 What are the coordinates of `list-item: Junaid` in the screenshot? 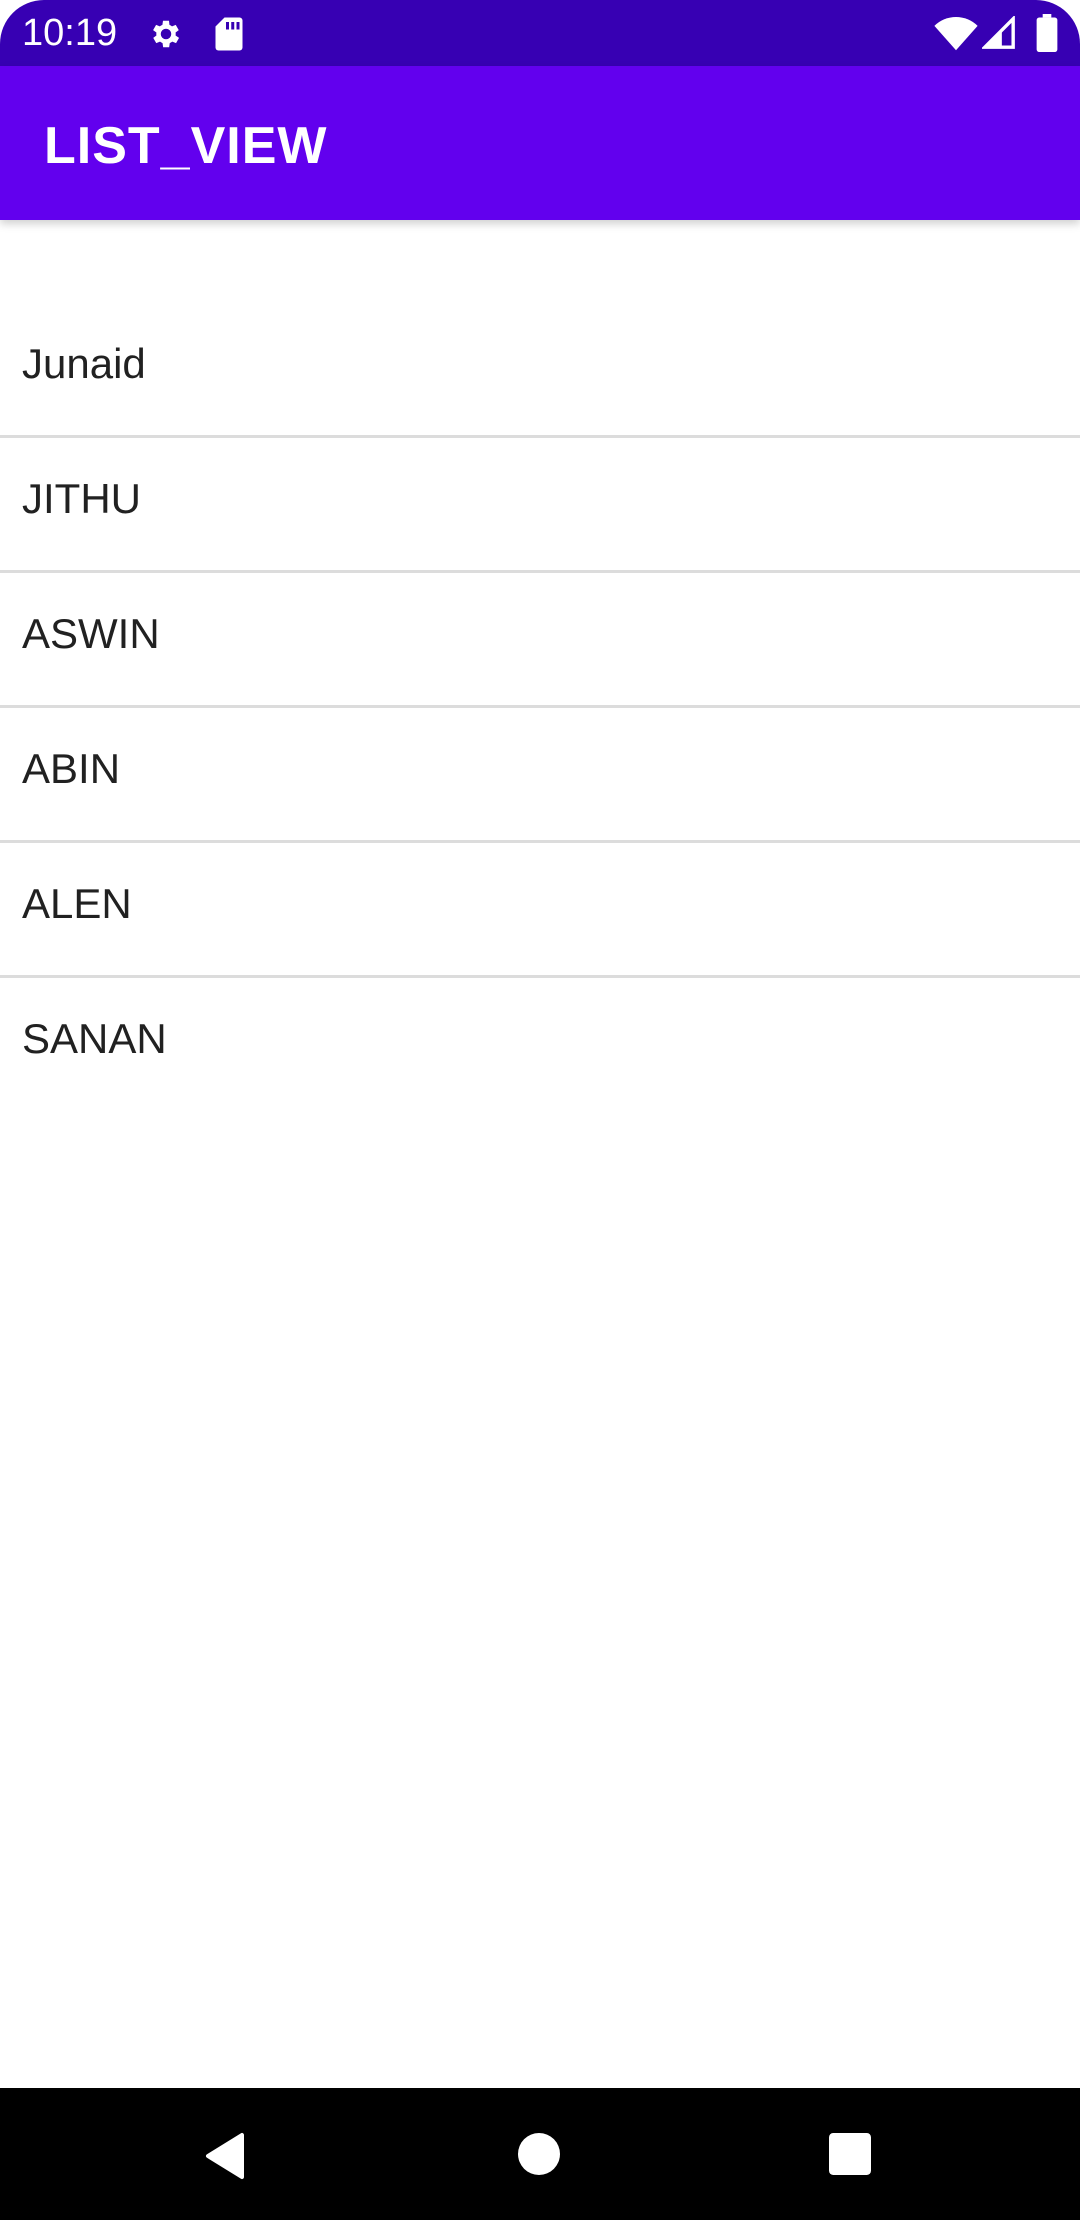 It's located at (540, 370).